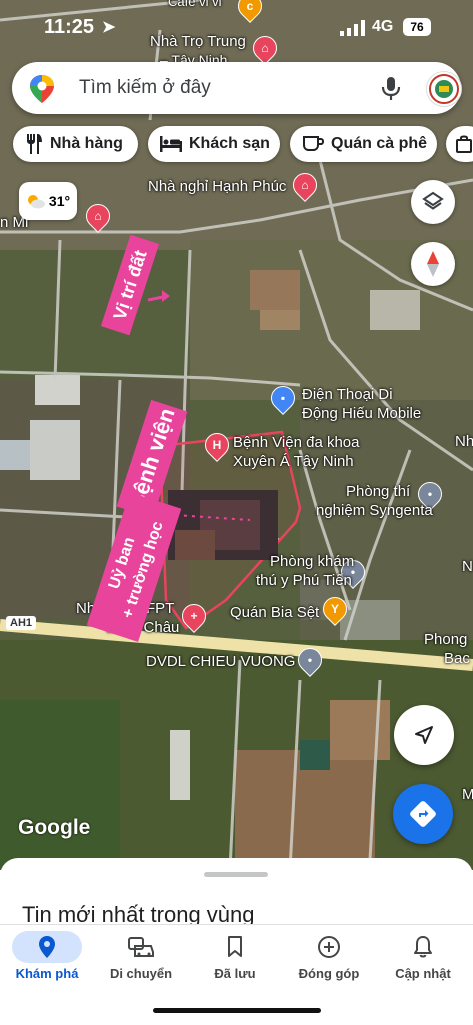  I want to click on service-icon: •, so click(310, 660).